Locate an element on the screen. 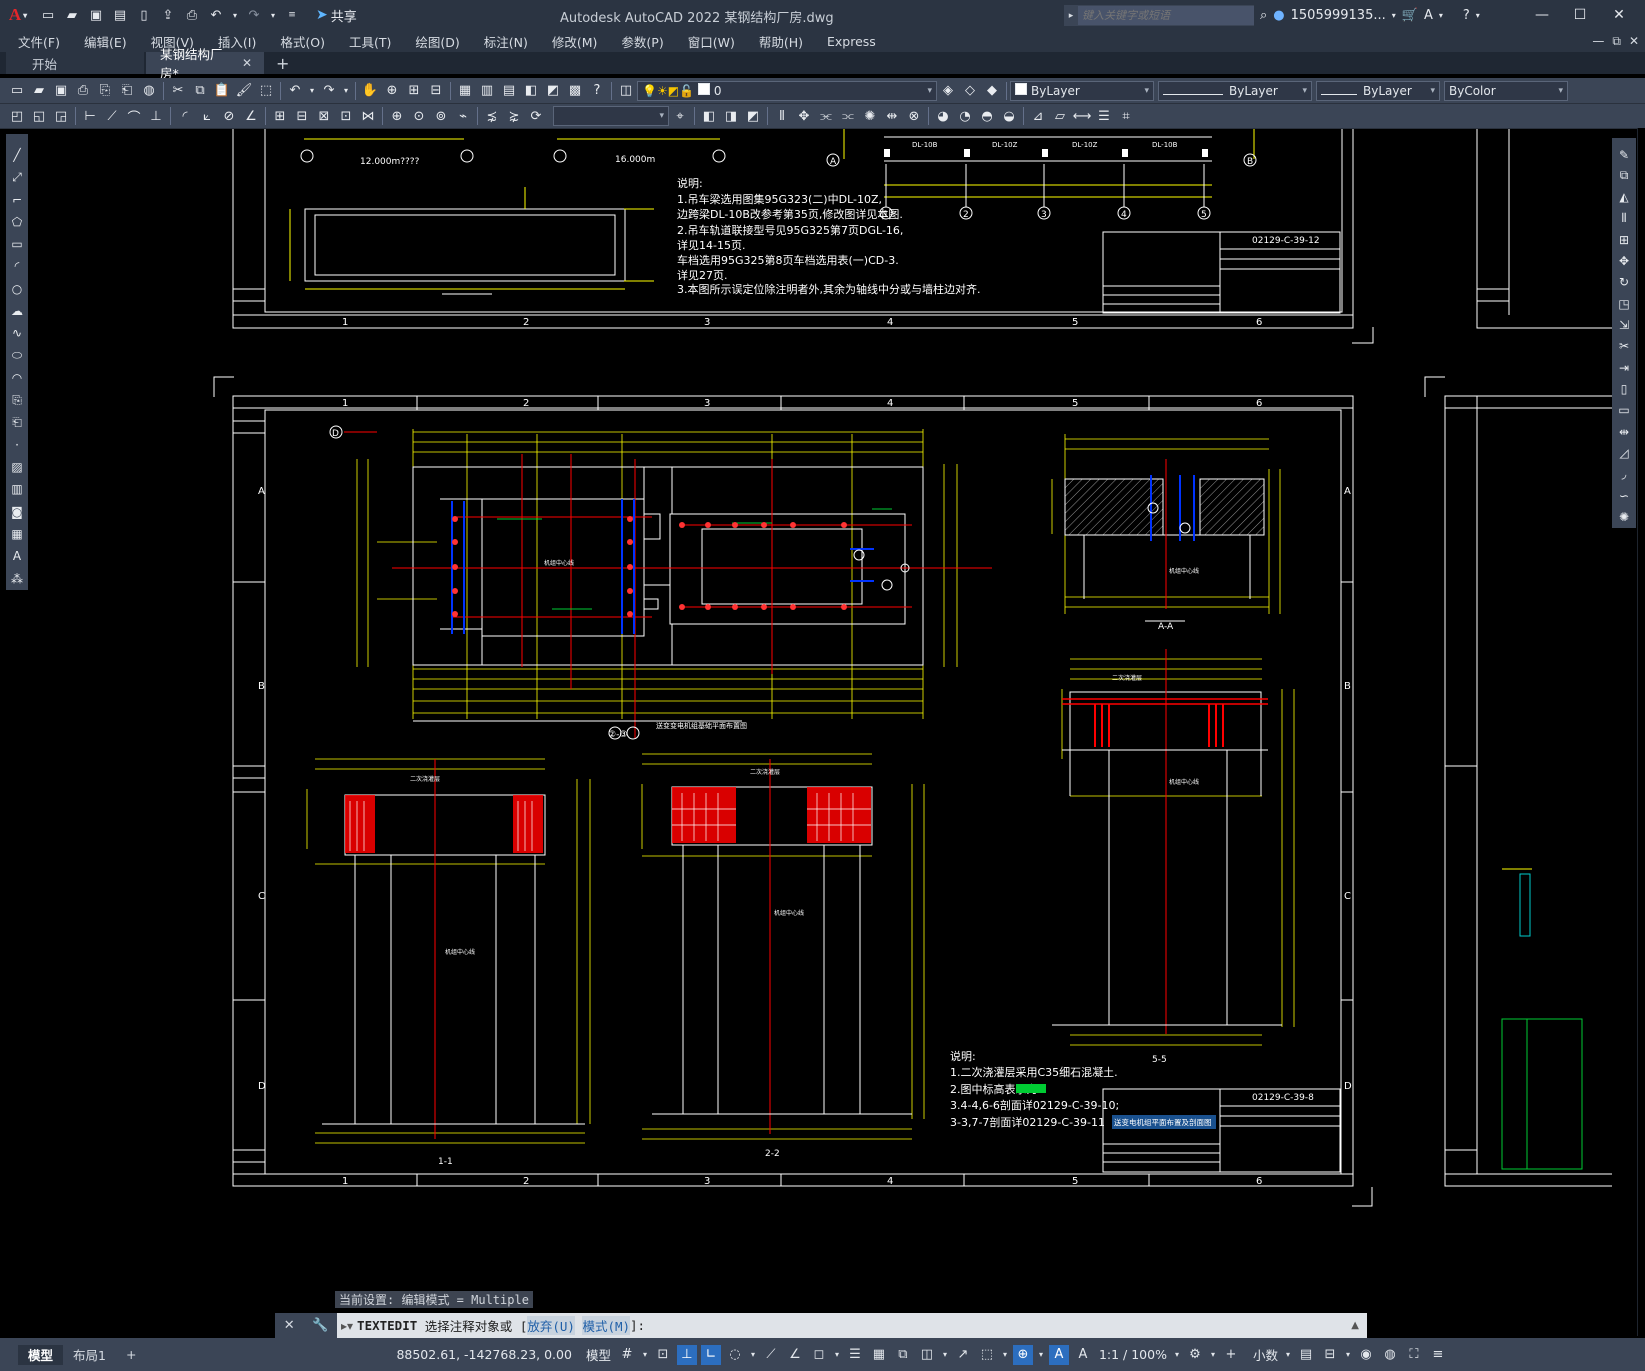  plot-icon: ⎙ is located at coordinates (83, 91).